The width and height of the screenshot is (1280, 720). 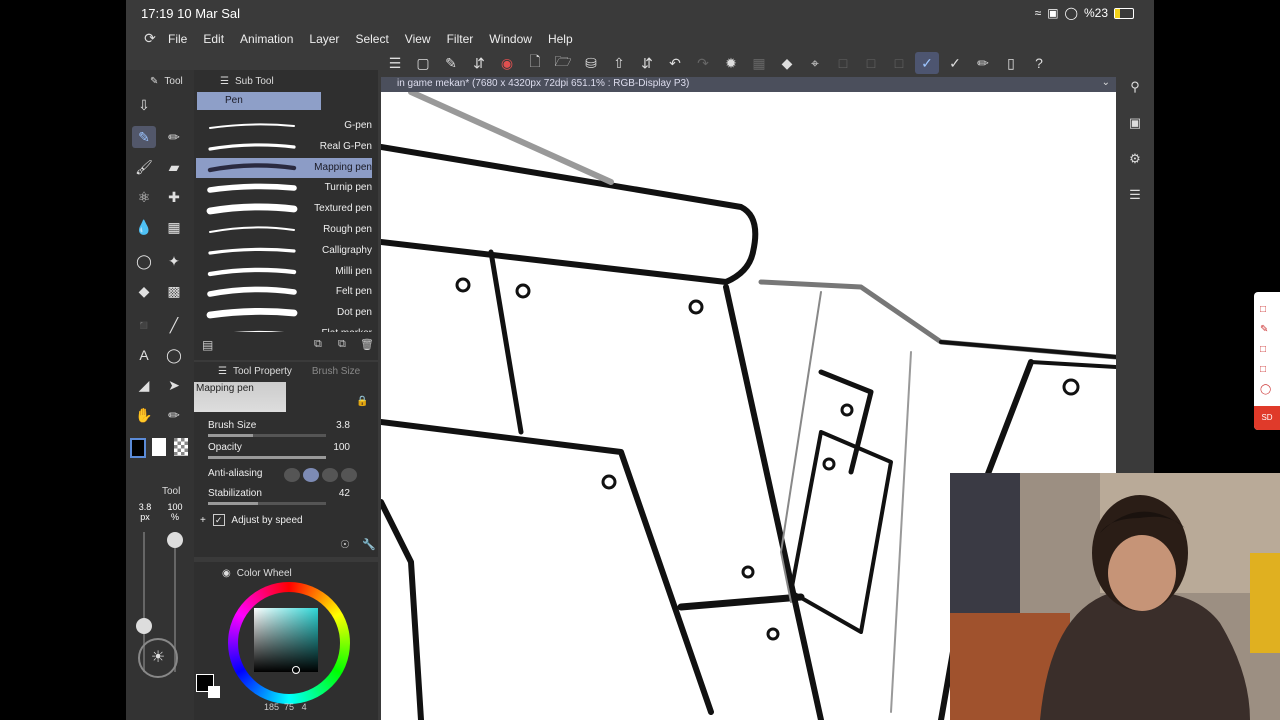 I want to click on eyedropper-tool-icon: ✏, so click(x=174, y=415).